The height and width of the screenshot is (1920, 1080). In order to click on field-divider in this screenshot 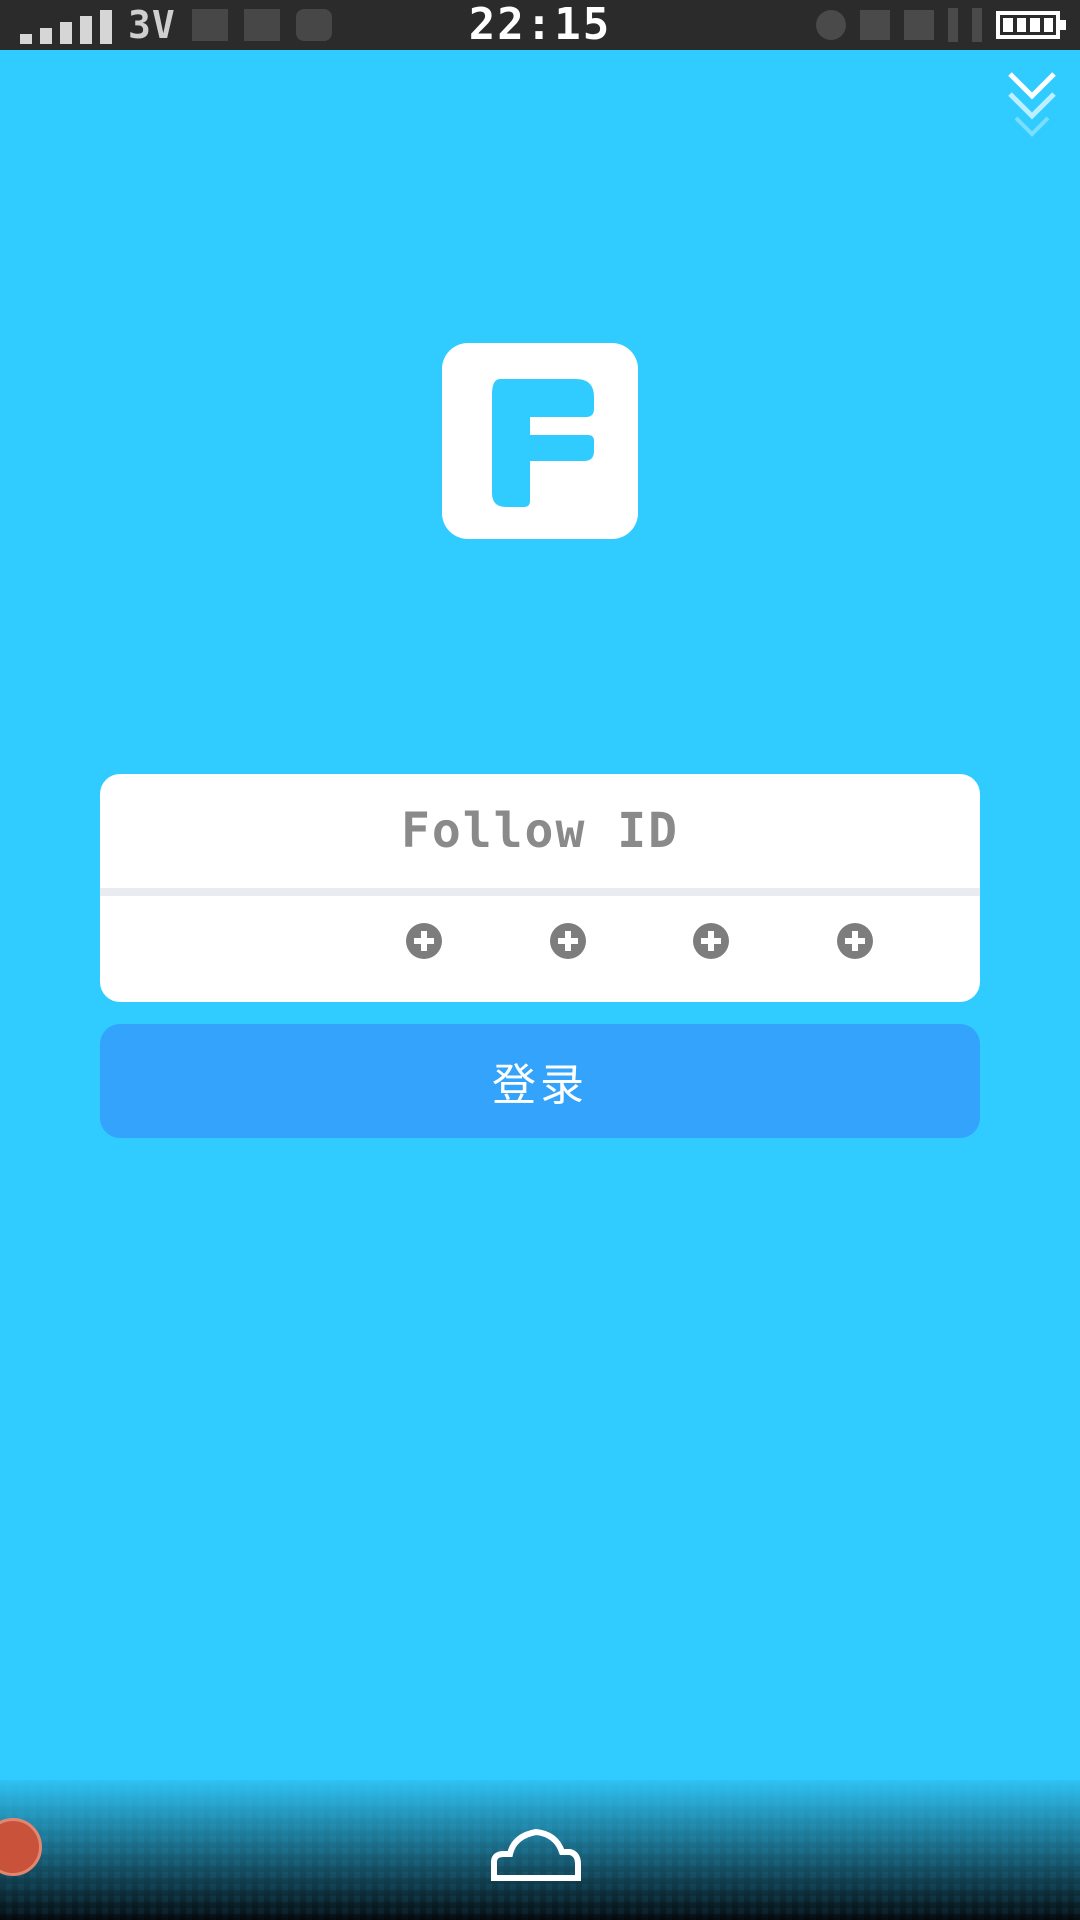, I will do `click(540, 892)`.